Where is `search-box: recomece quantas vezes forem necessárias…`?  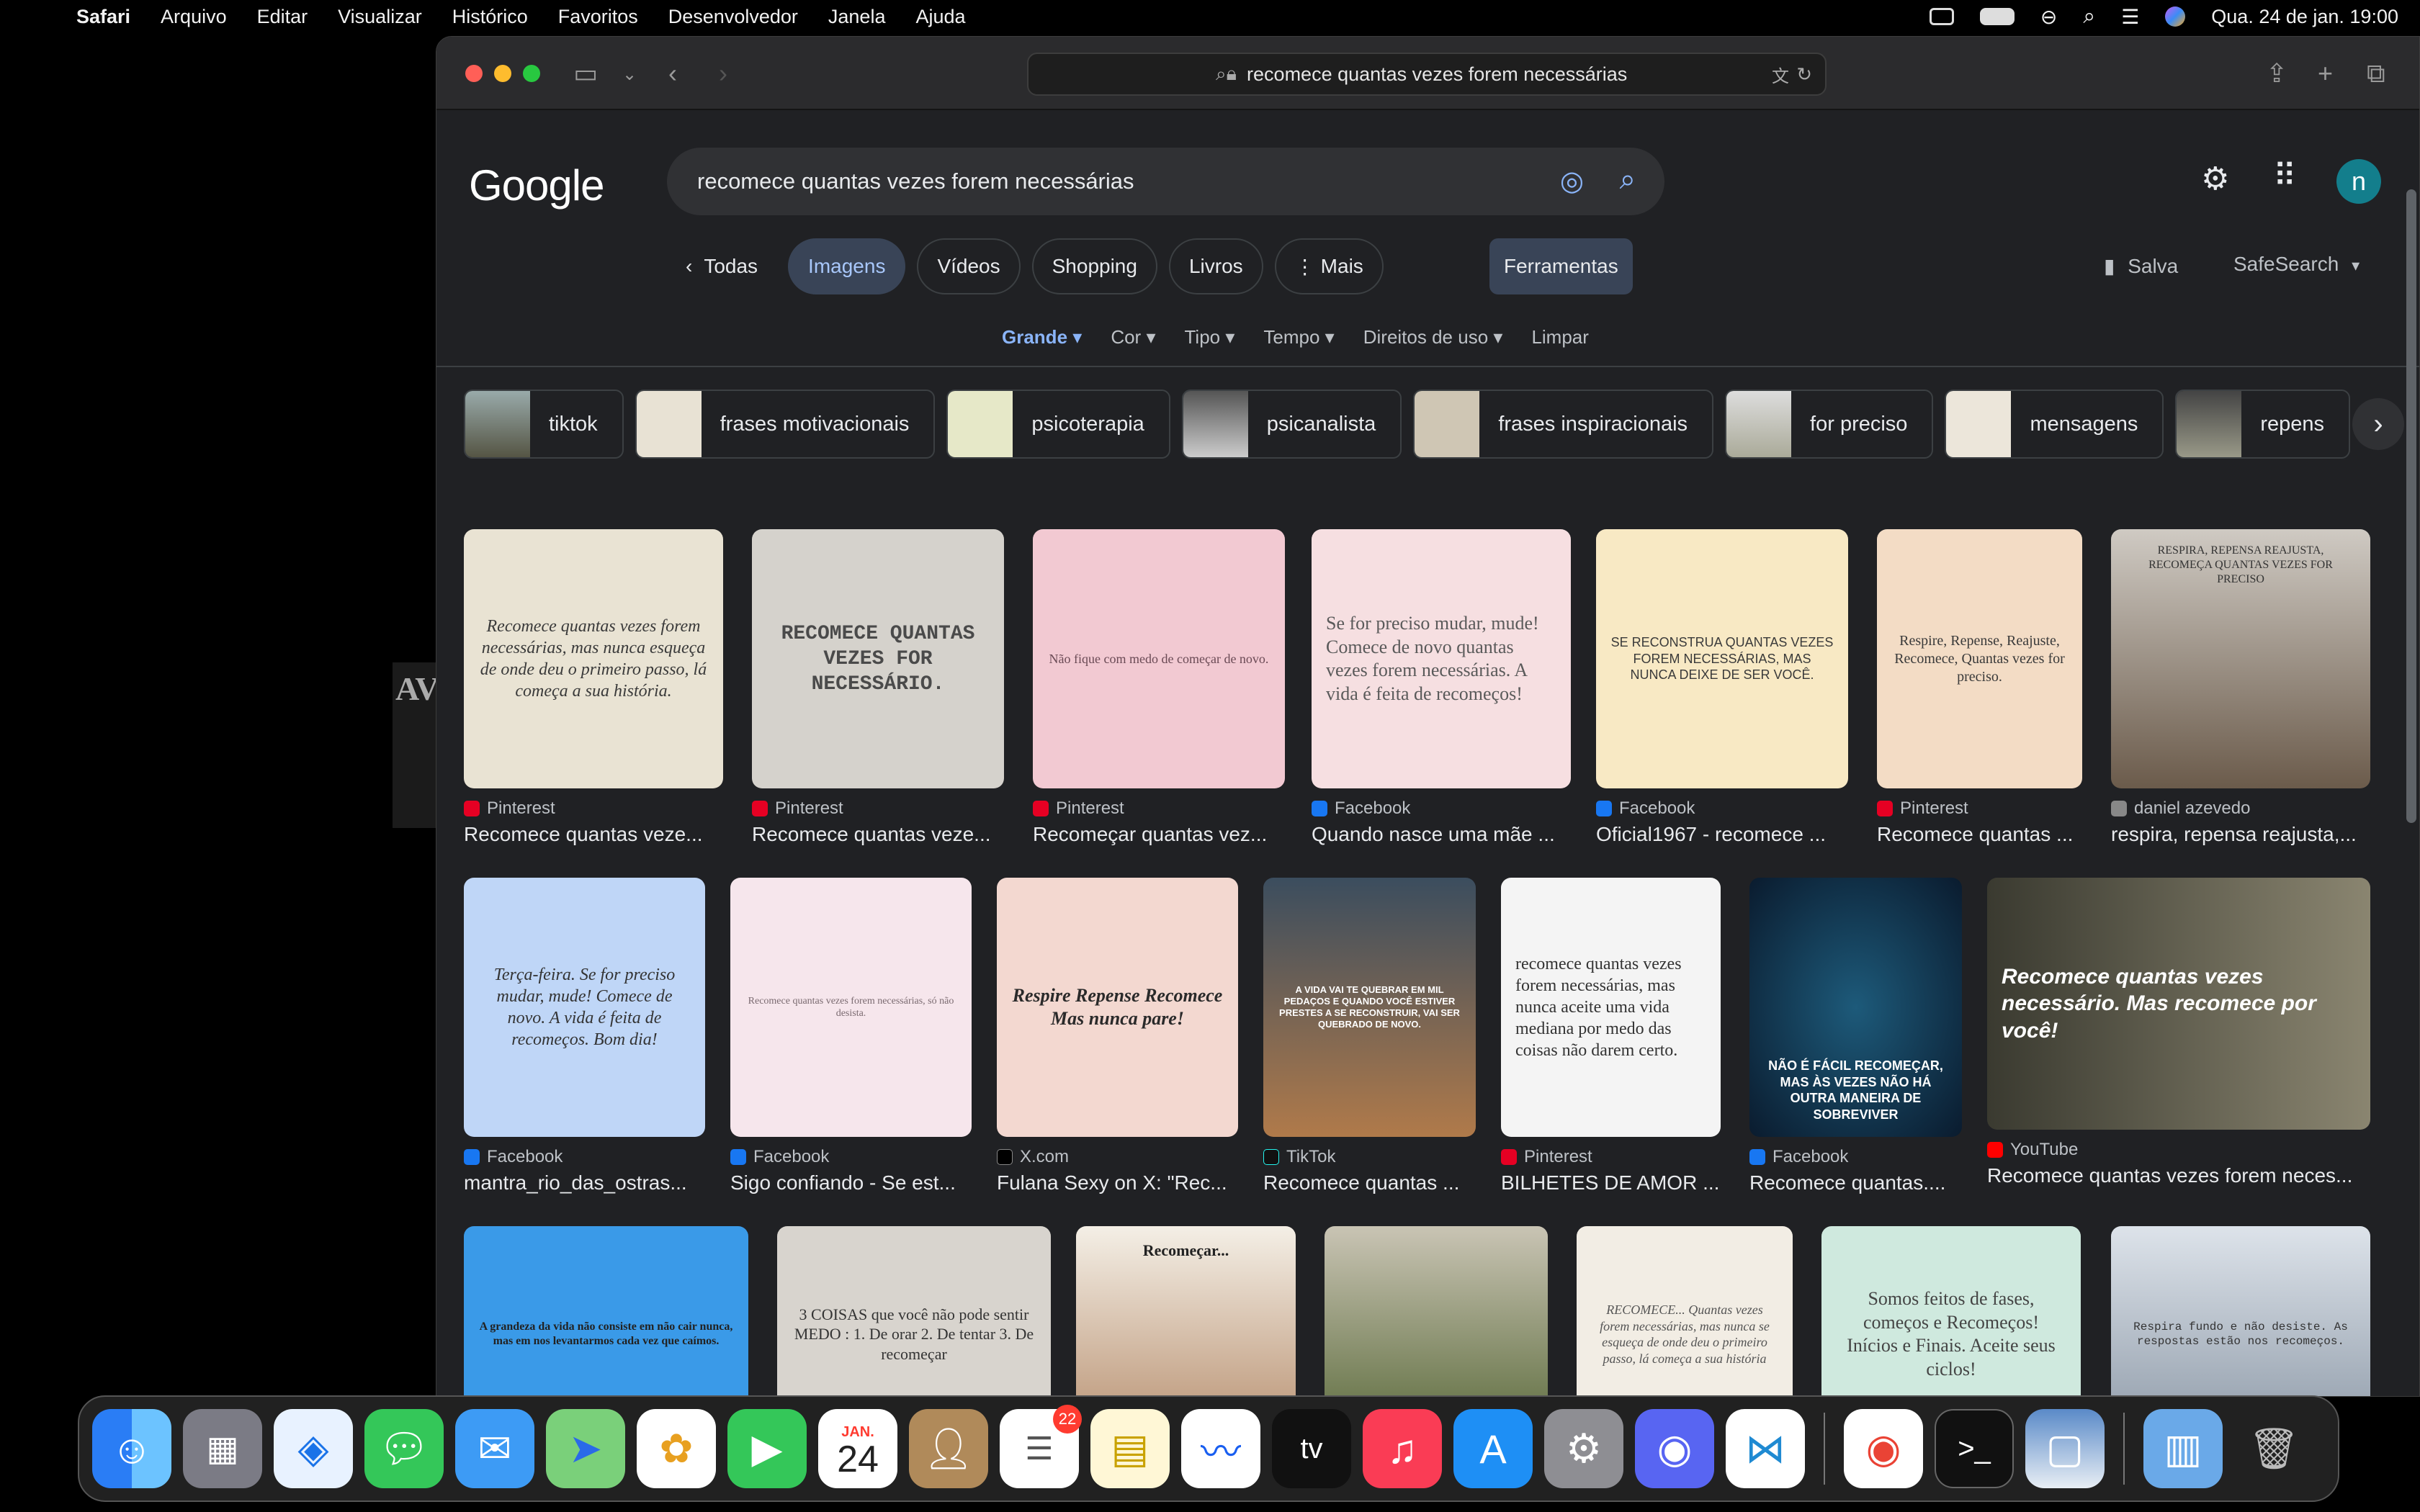
search-box: recomece quantas vezes forem necessárias… is located at coordinates (1165, 181).